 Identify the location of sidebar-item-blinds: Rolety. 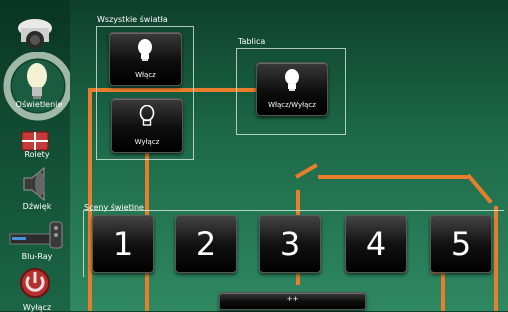
(35, 144).